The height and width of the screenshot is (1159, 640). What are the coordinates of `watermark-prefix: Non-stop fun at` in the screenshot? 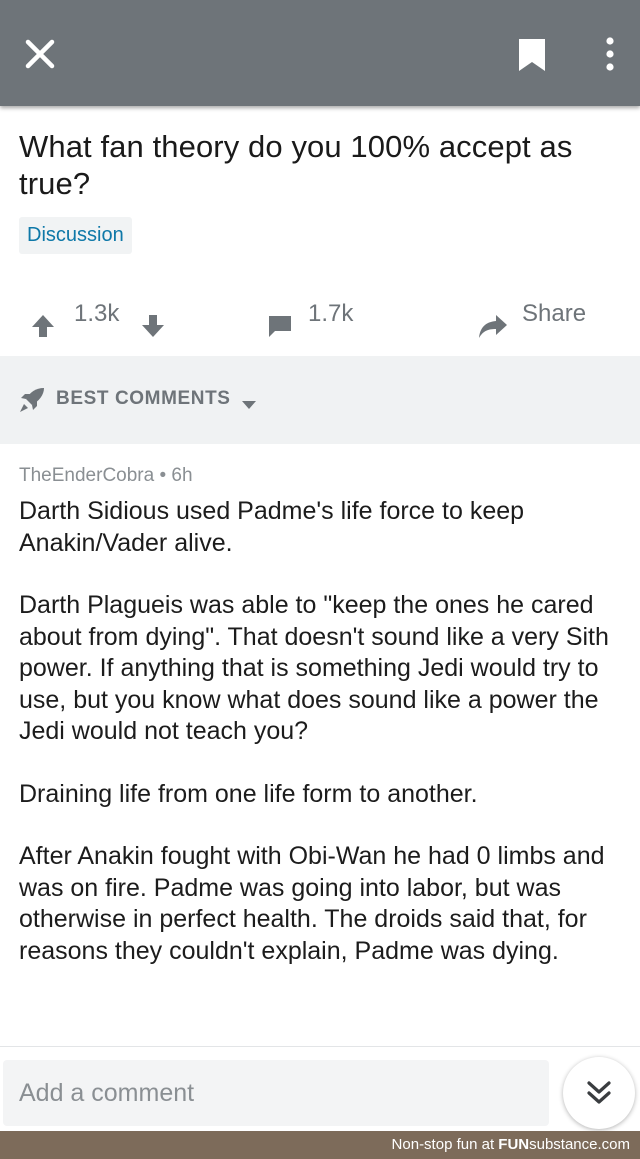 It's located at (443, 1144).